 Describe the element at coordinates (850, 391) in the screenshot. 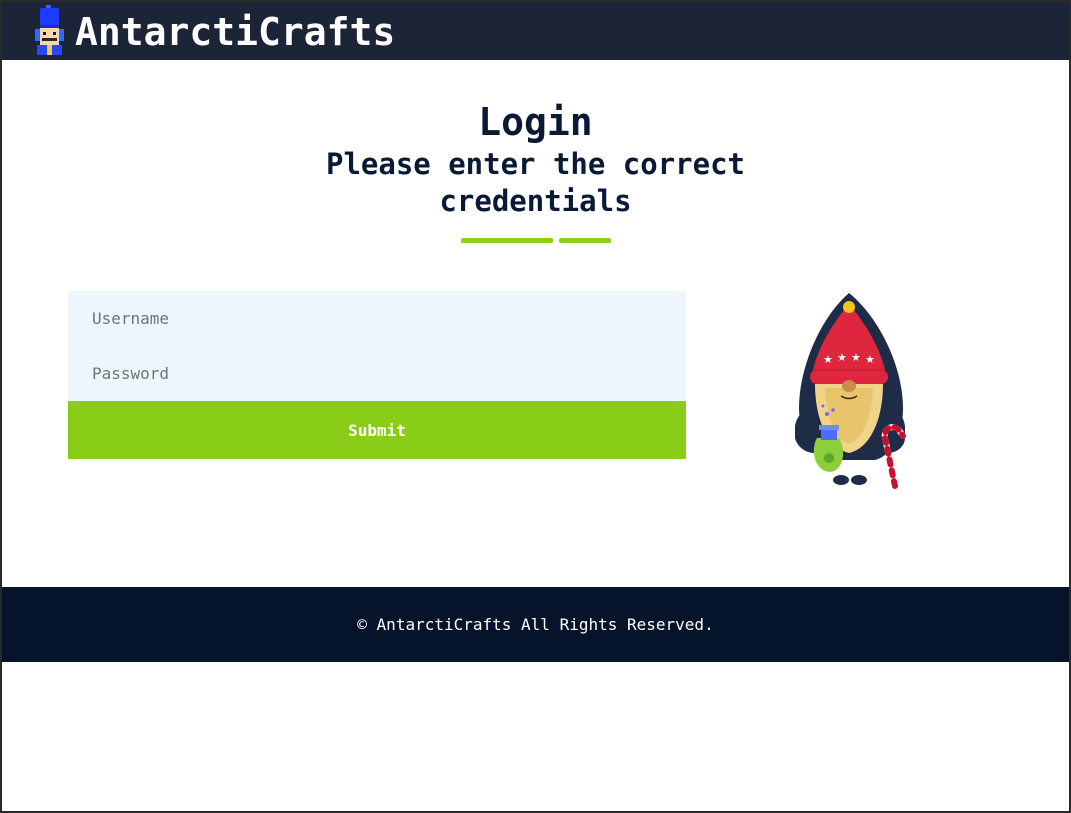

I see `gnome-illustration-icon: ★ ★ ★ ★` at that location.